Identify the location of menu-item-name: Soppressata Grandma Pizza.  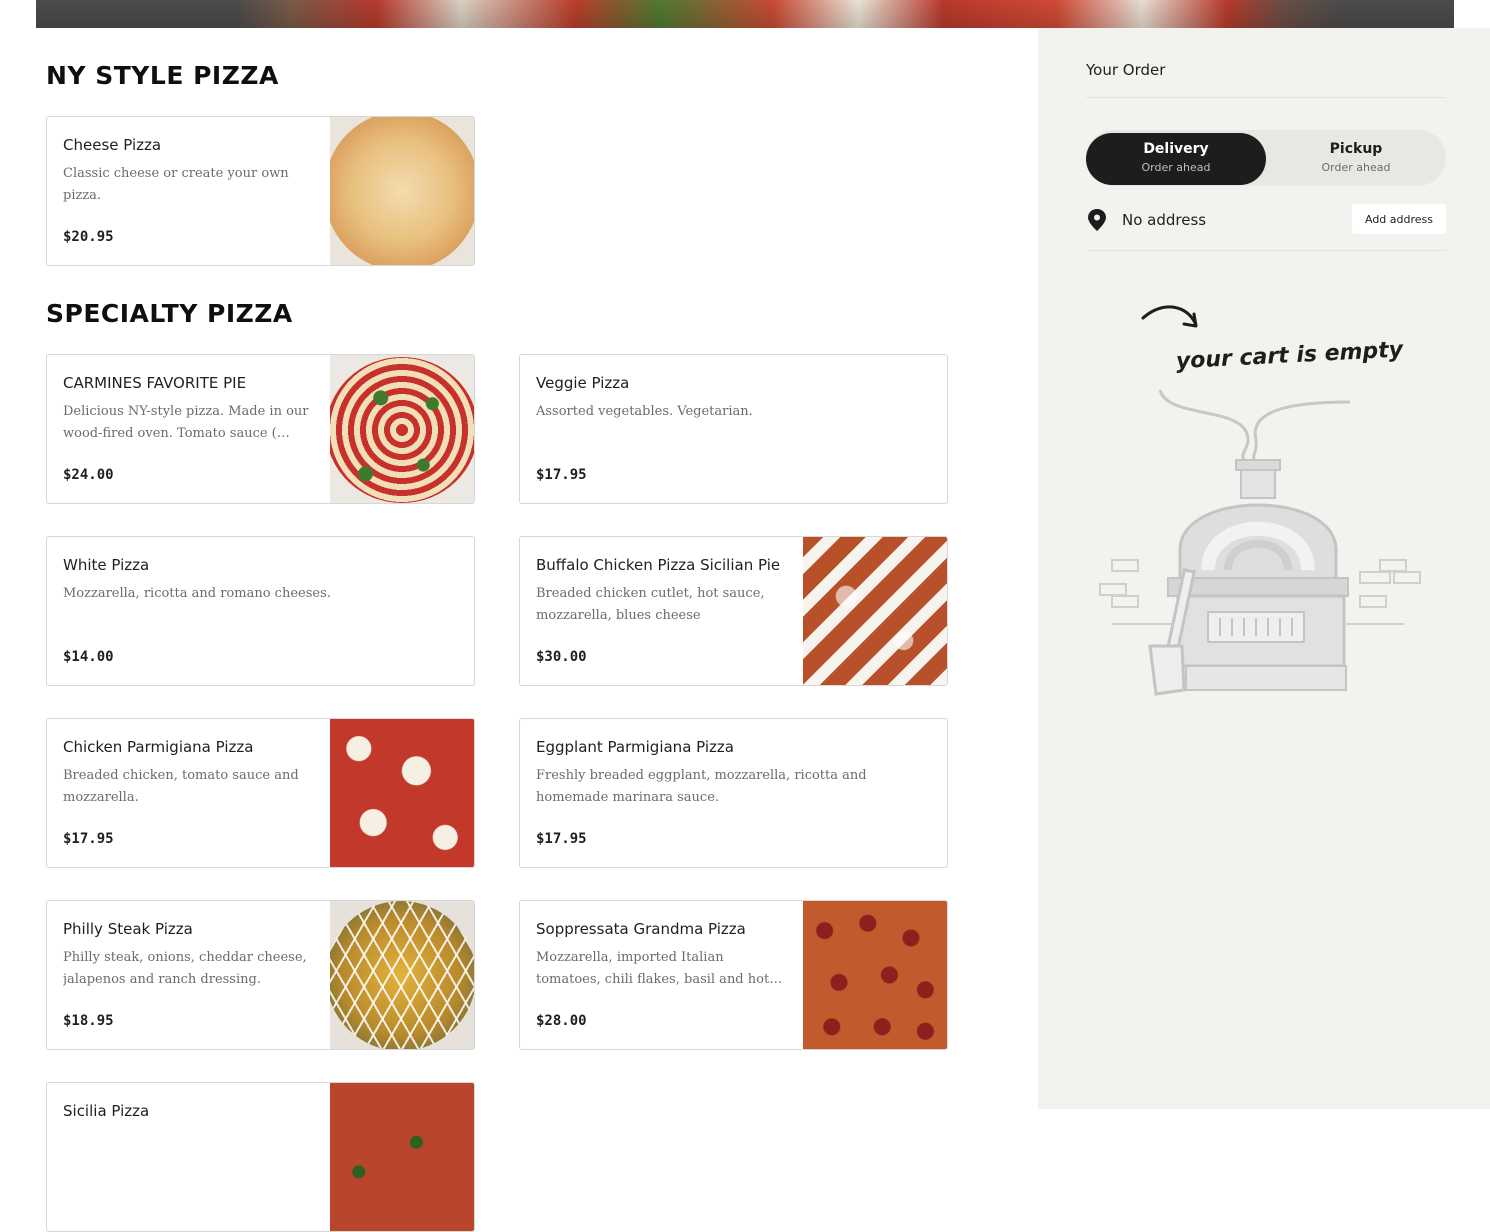
(641, 929).